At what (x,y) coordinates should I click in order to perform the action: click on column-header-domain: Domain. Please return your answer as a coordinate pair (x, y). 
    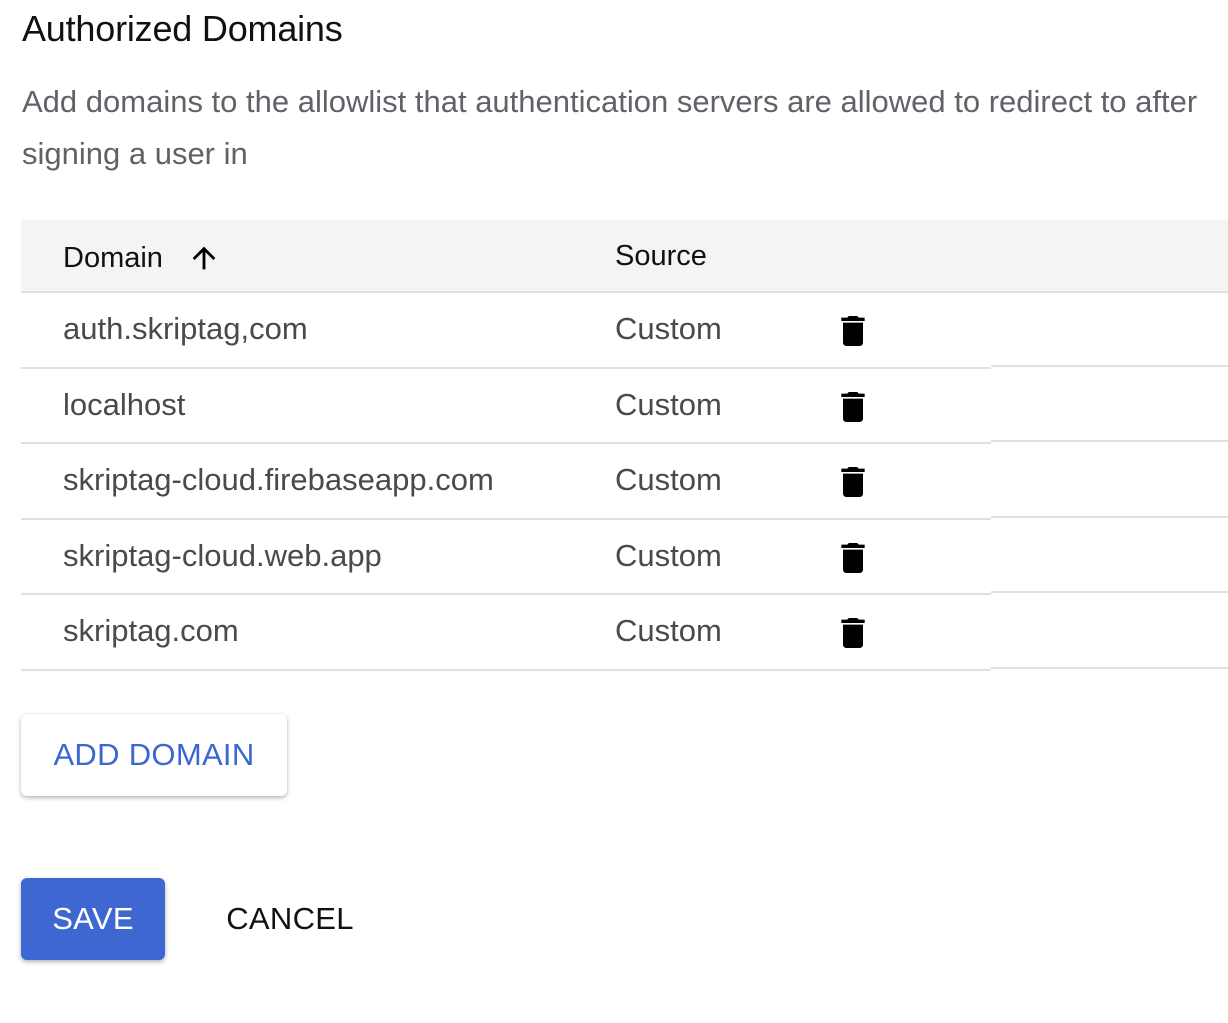
    Looking at the image, I should click on (142, 258).